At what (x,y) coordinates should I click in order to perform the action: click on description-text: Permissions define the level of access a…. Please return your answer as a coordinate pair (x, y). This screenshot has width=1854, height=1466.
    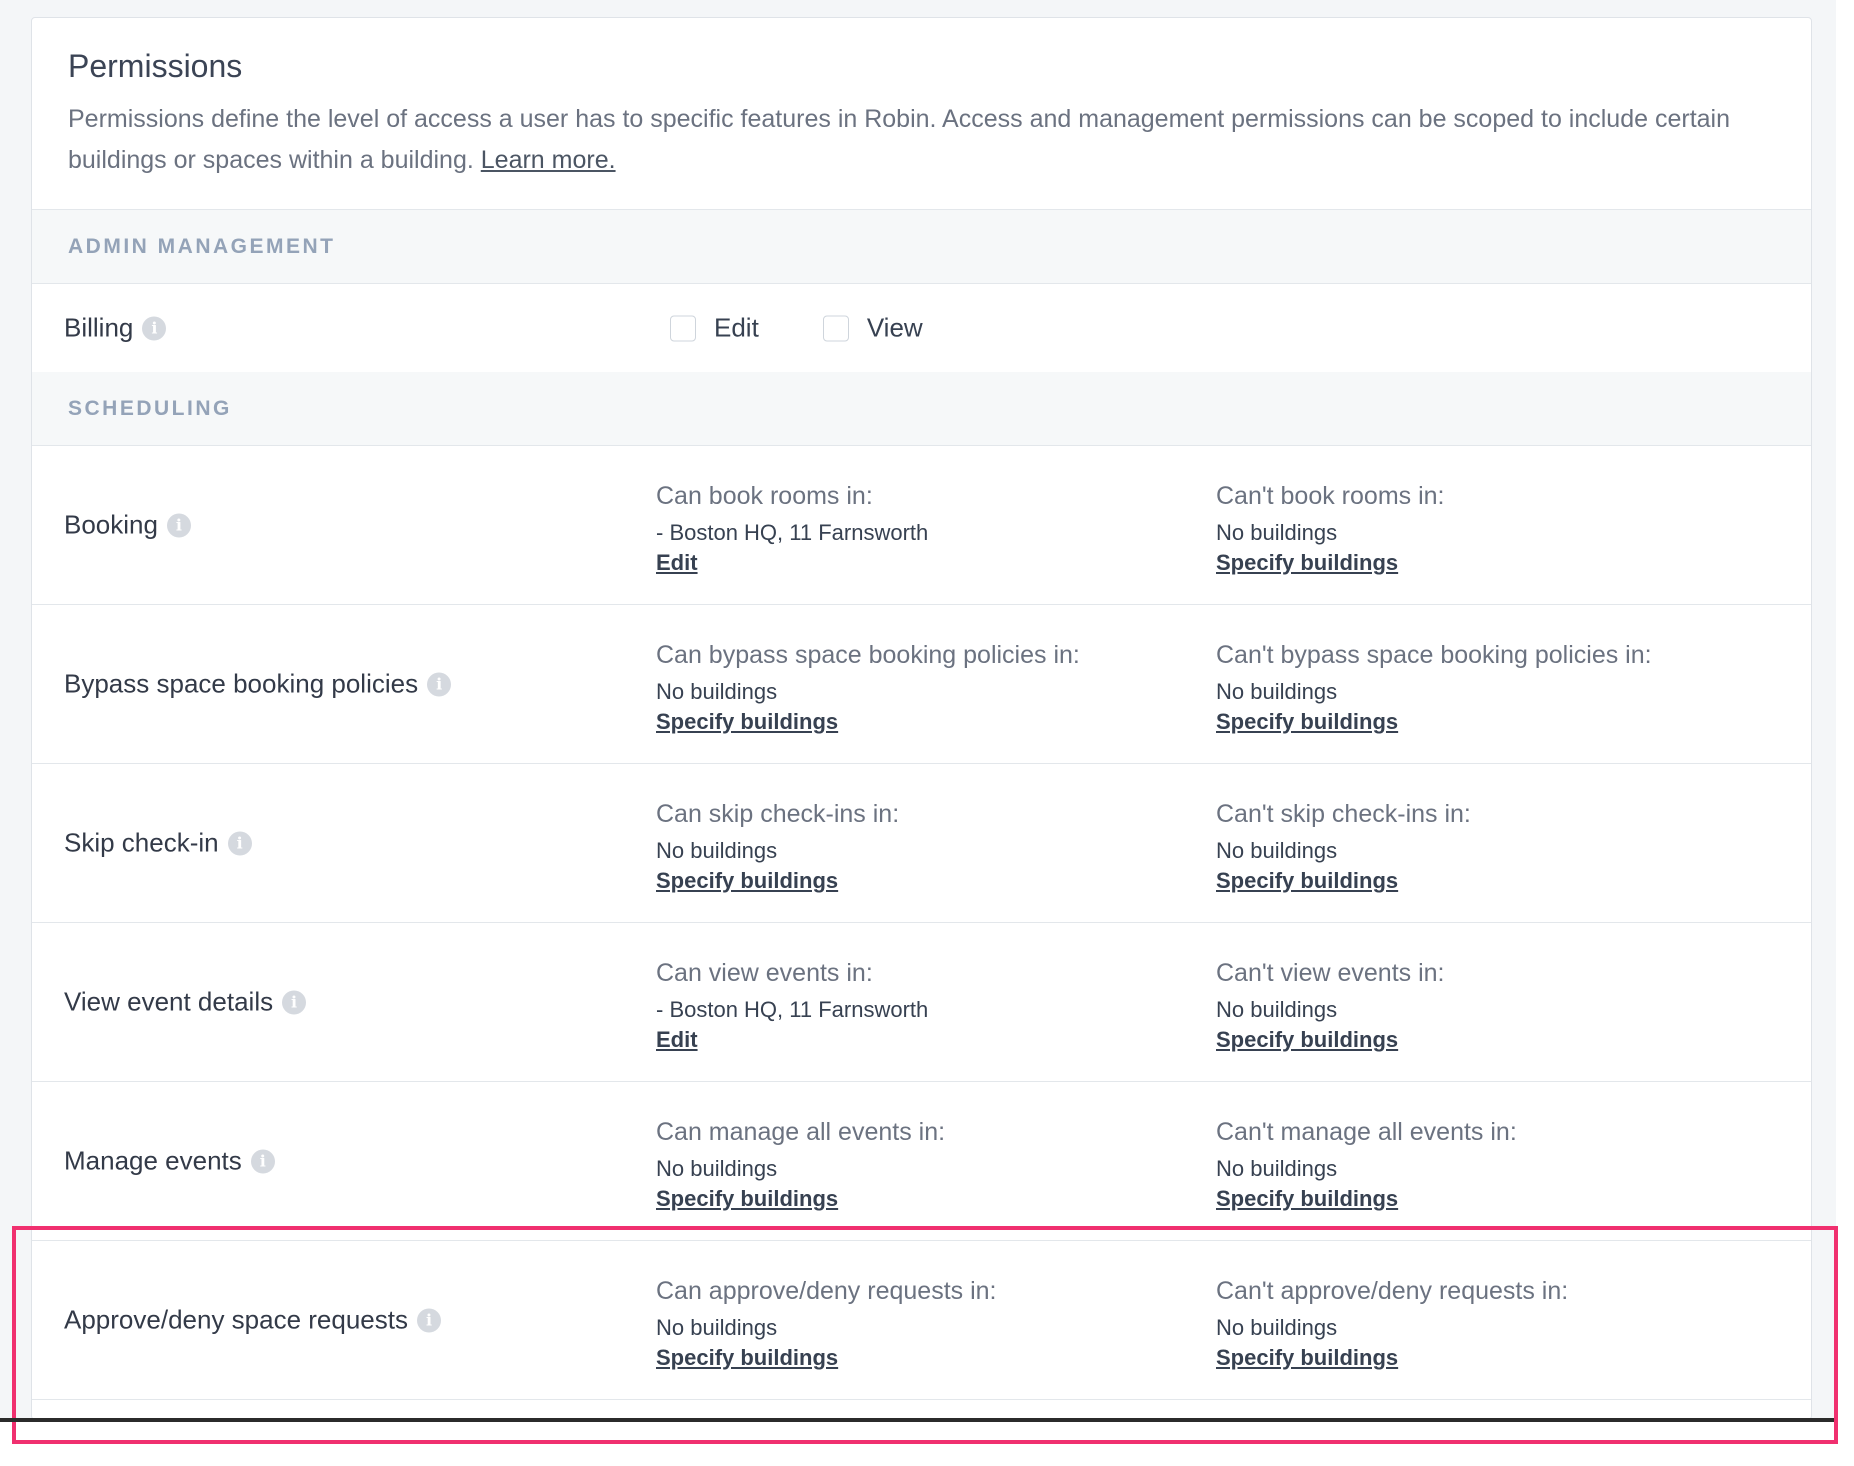
    Looking at the image, I should click on (899, 139).